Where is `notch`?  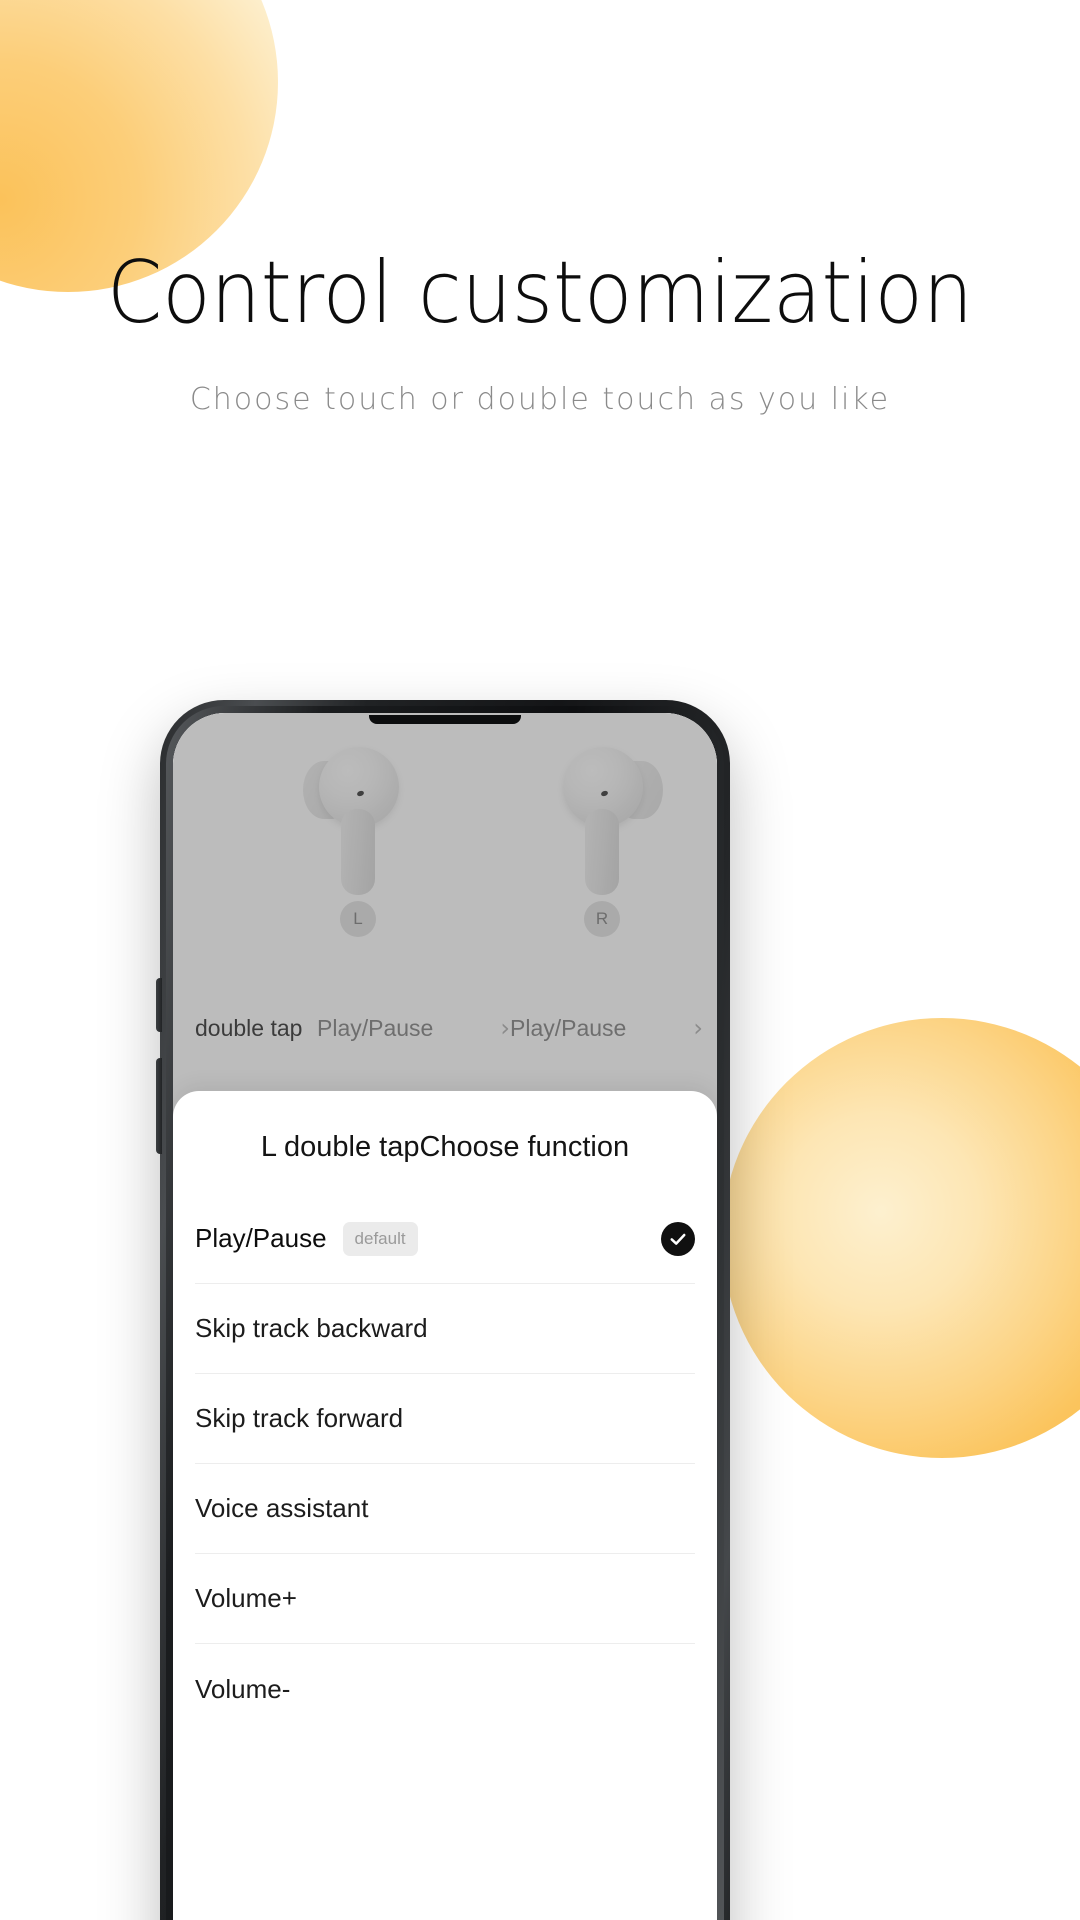 notch is located at coordinates (445, 719).